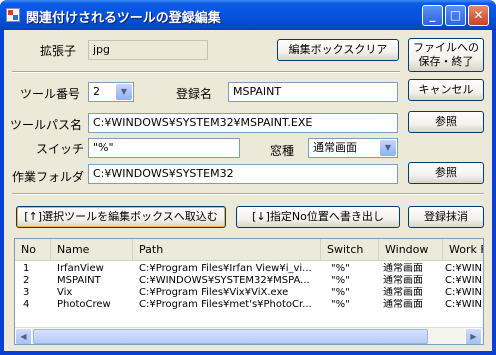 Image resolution: width=496 pixels, height=355 pixels. I want to click on write-to-position-button: [↓]指定No位置へ書き出し, so click(318, 217).